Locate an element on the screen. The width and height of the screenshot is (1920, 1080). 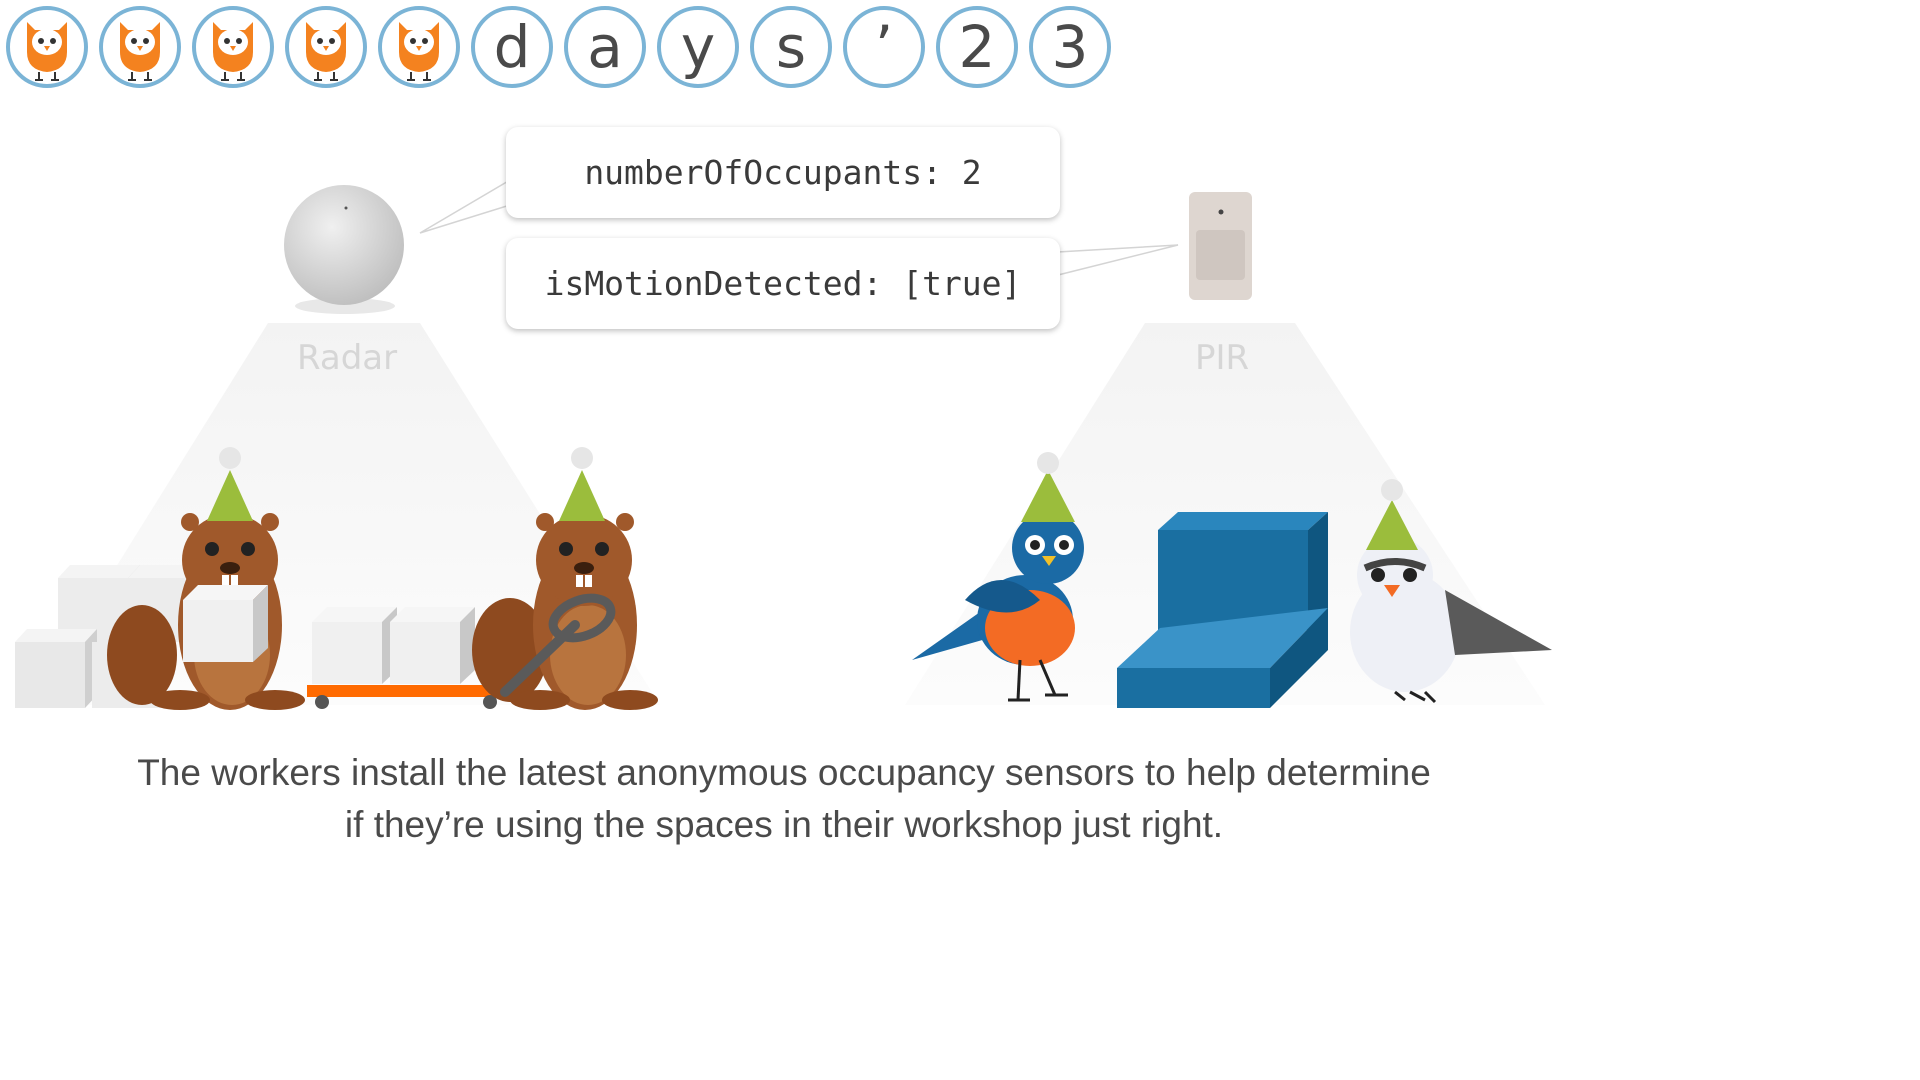
pir-callout-pointer is located at coordinates (1118, 260).